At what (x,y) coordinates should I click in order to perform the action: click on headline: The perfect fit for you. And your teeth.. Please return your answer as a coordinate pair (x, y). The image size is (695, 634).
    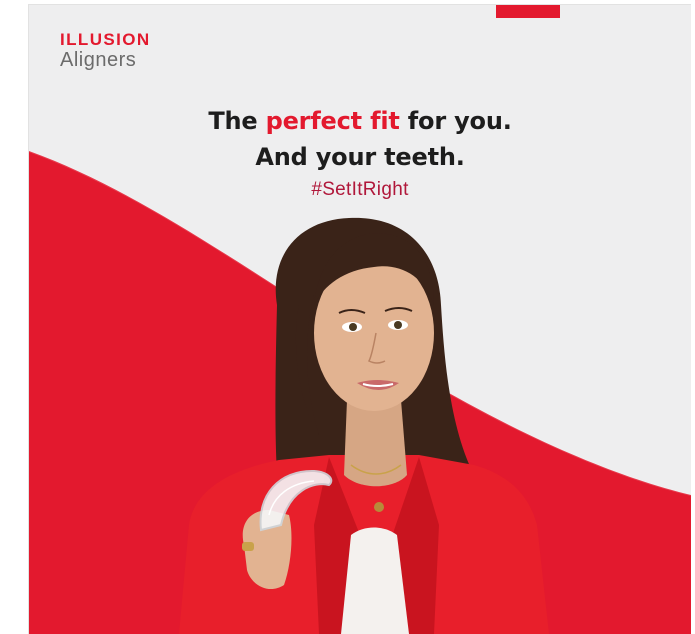
    Looking at the image, I should click on (360, 139).